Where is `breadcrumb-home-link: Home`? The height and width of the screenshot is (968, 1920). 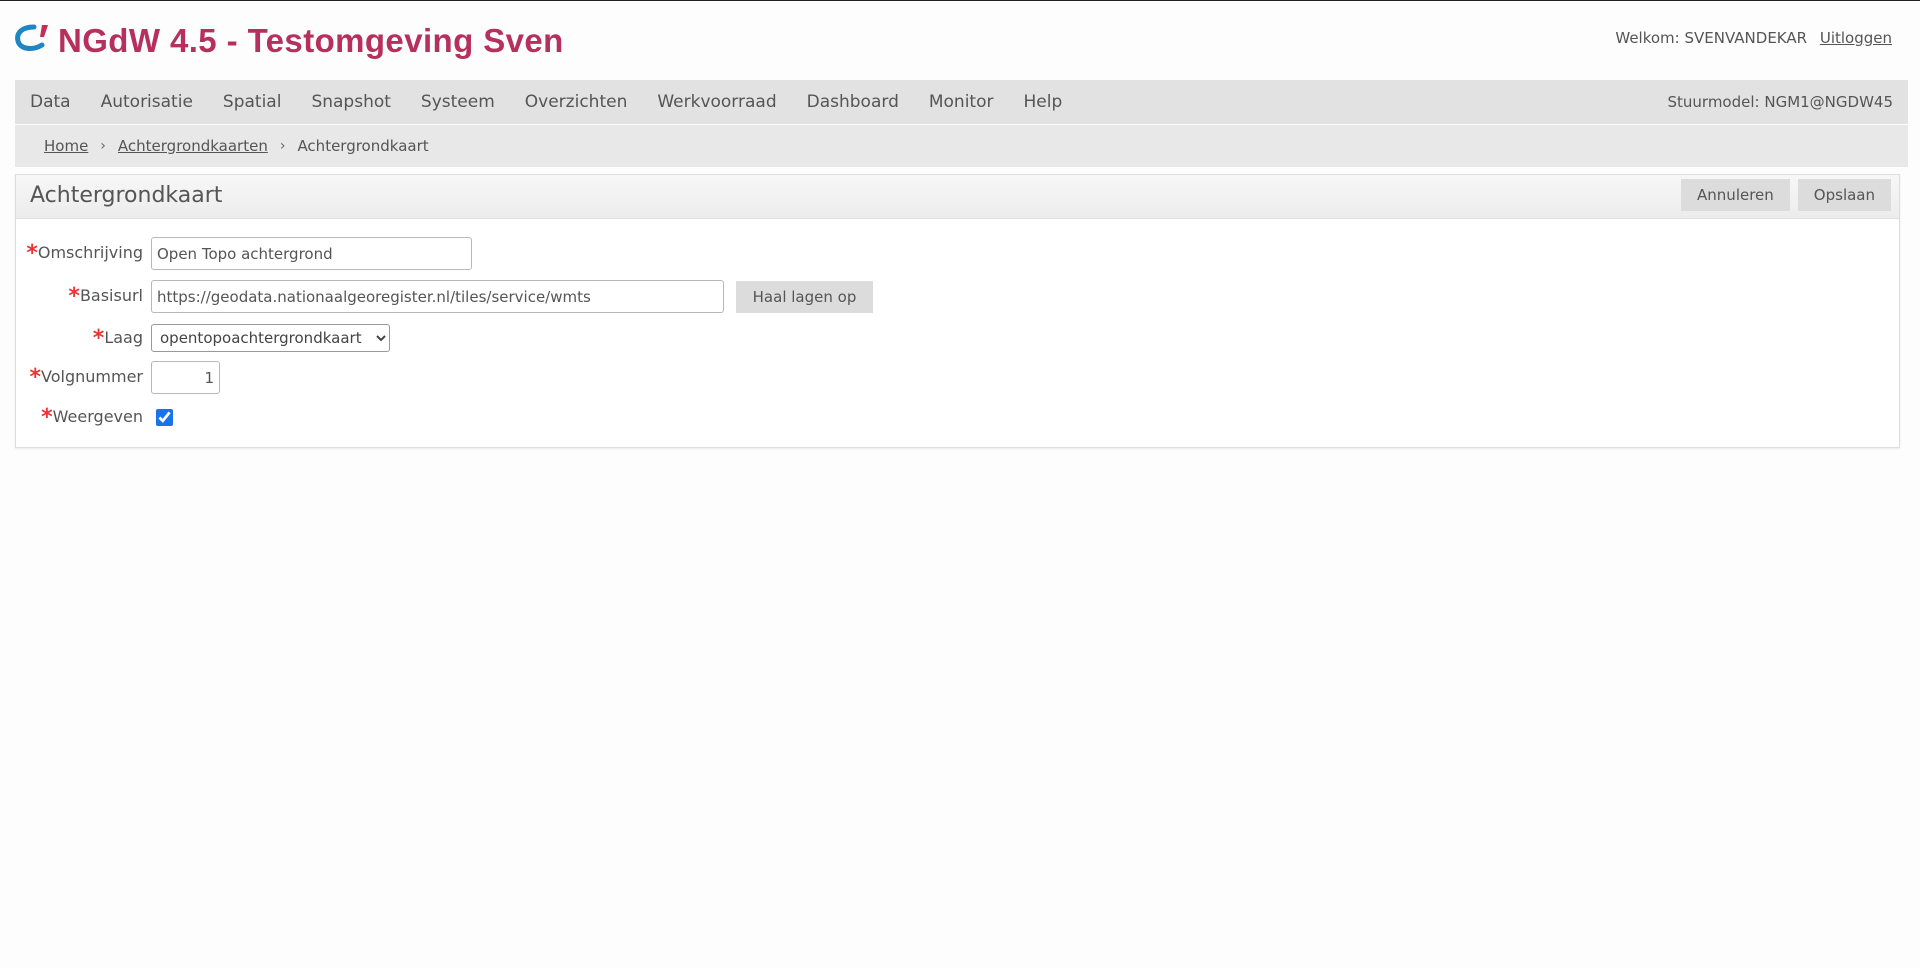
breadcrumb-home-link: Home is located at coordinates (66, 146).